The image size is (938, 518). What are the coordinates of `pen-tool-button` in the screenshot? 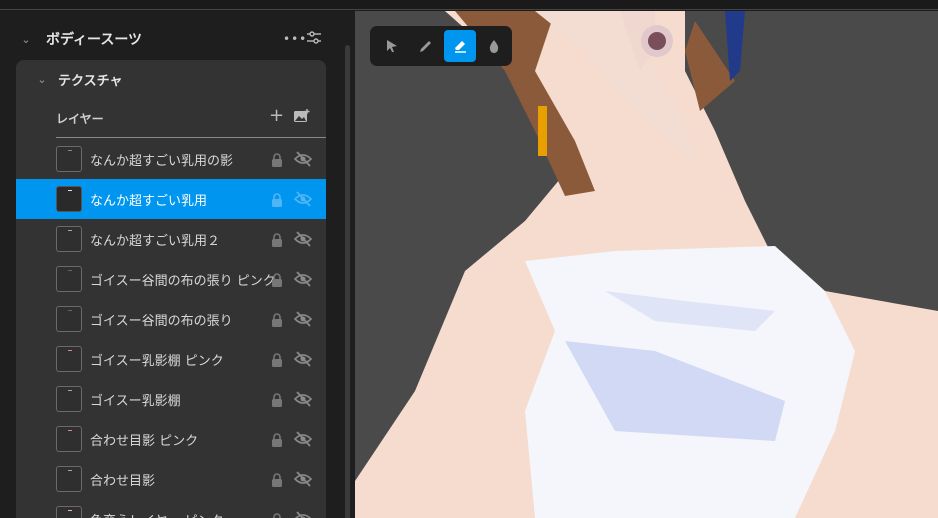 It's located at (426, 46).